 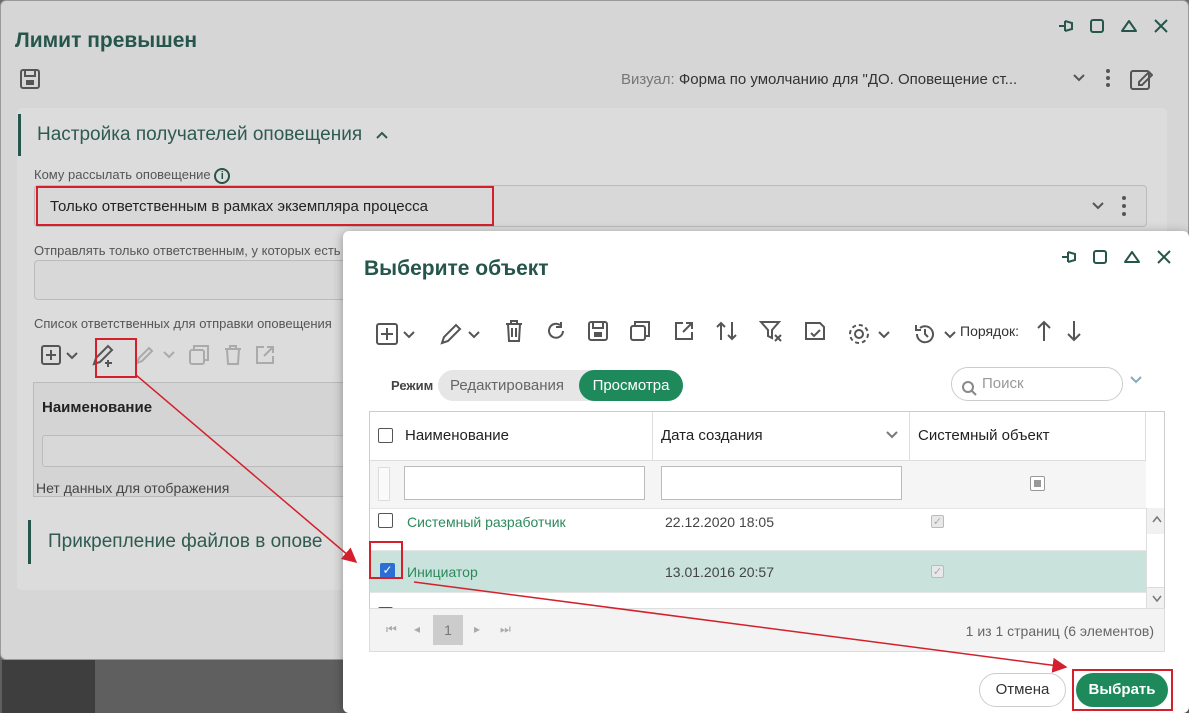 I want to click on settings-icon, so click(x=870, y=334).